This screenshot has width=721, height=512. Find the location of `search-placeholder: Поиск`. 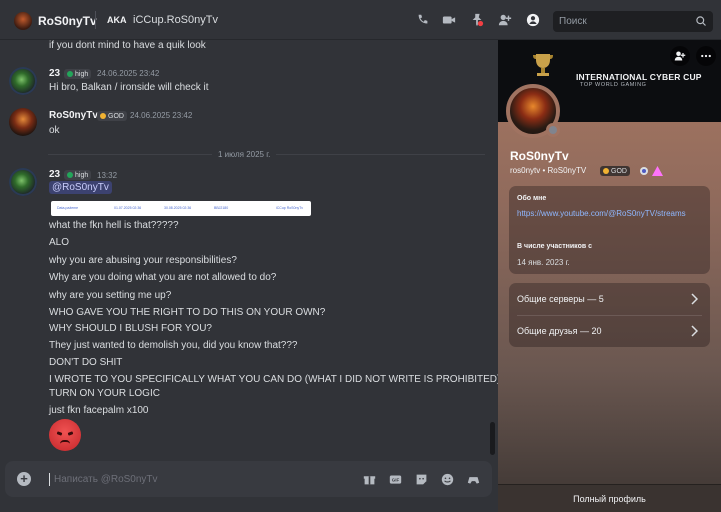

search-placeholder: Поиск is located at coordinates (573, 21).